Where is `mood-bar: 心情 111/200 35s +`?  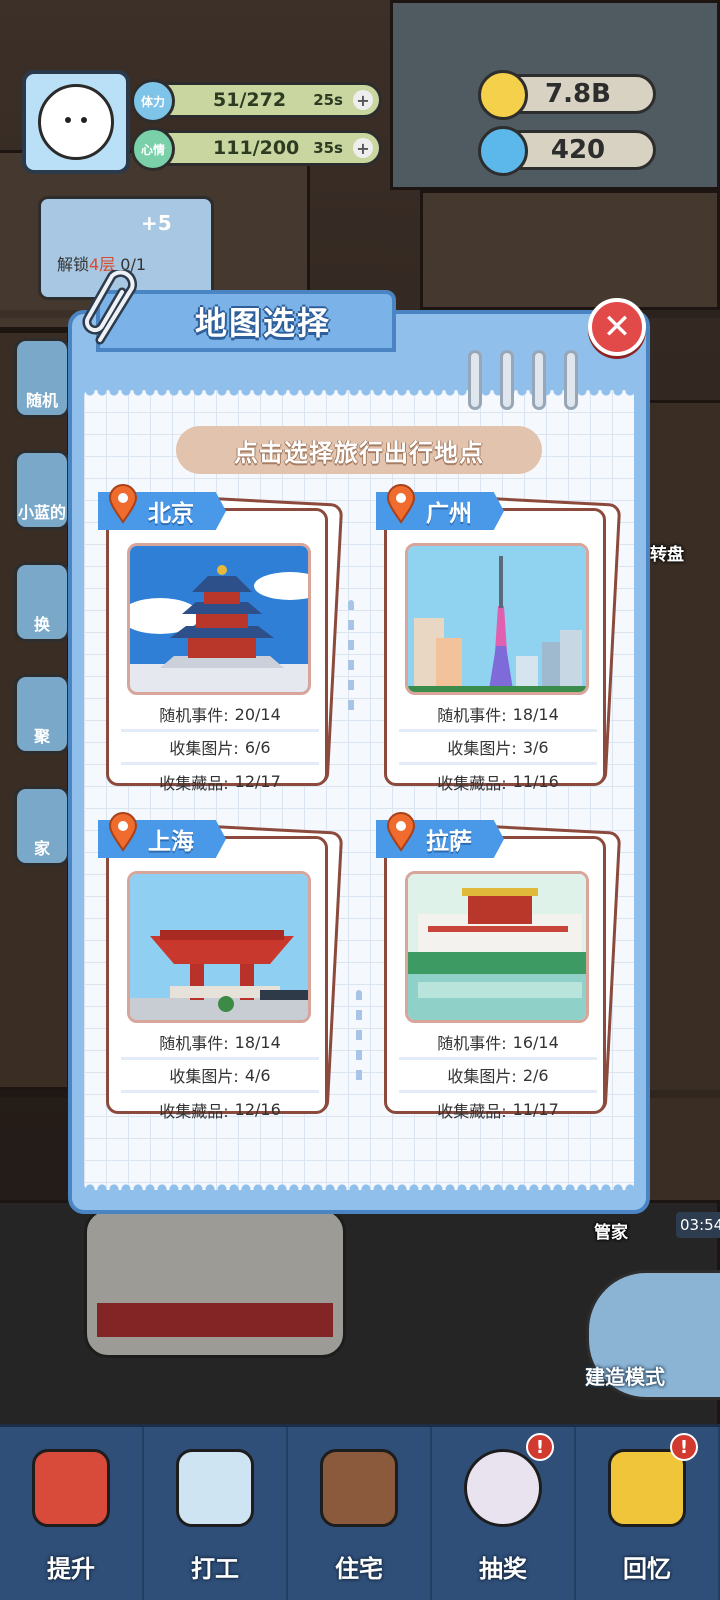
mood-bar: 心情 111/200 35s + is located at coordinates (256, 149).